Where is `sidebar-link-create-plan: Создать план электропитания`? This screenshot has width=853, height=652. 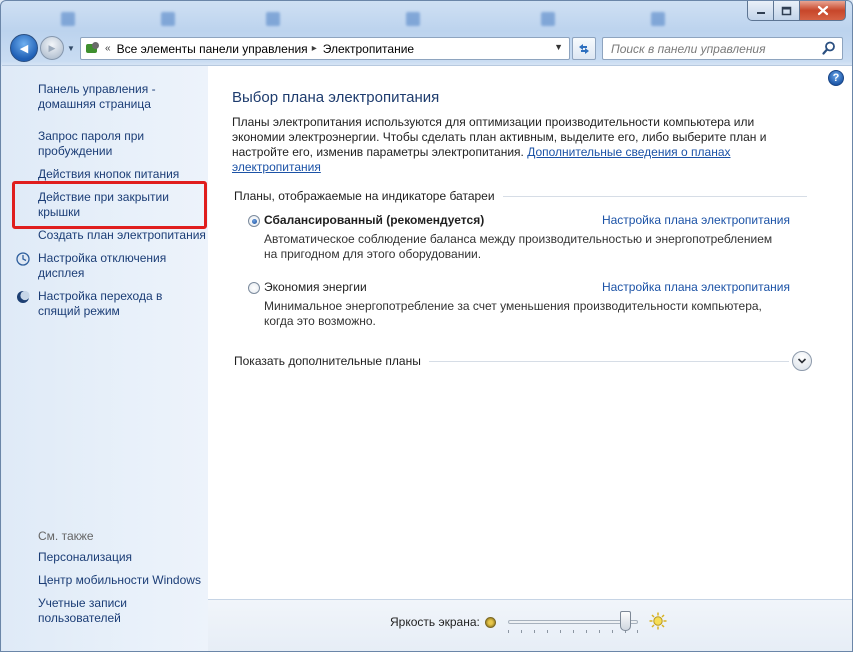
sidebar-link-create-plan: Создать план электропитания is located at coordinates (122, 235).